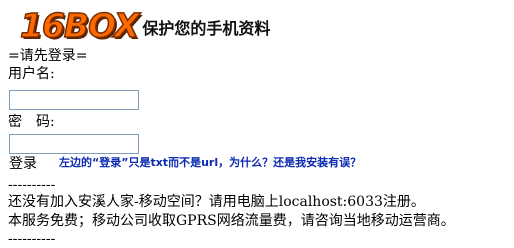 The width and height of the screenshot is (514, 248). What do you see at coordinates (206, 28) in the screenshot?
I see `logo-slogan: 保护您的手机资料` at bounding box center [206, 28].